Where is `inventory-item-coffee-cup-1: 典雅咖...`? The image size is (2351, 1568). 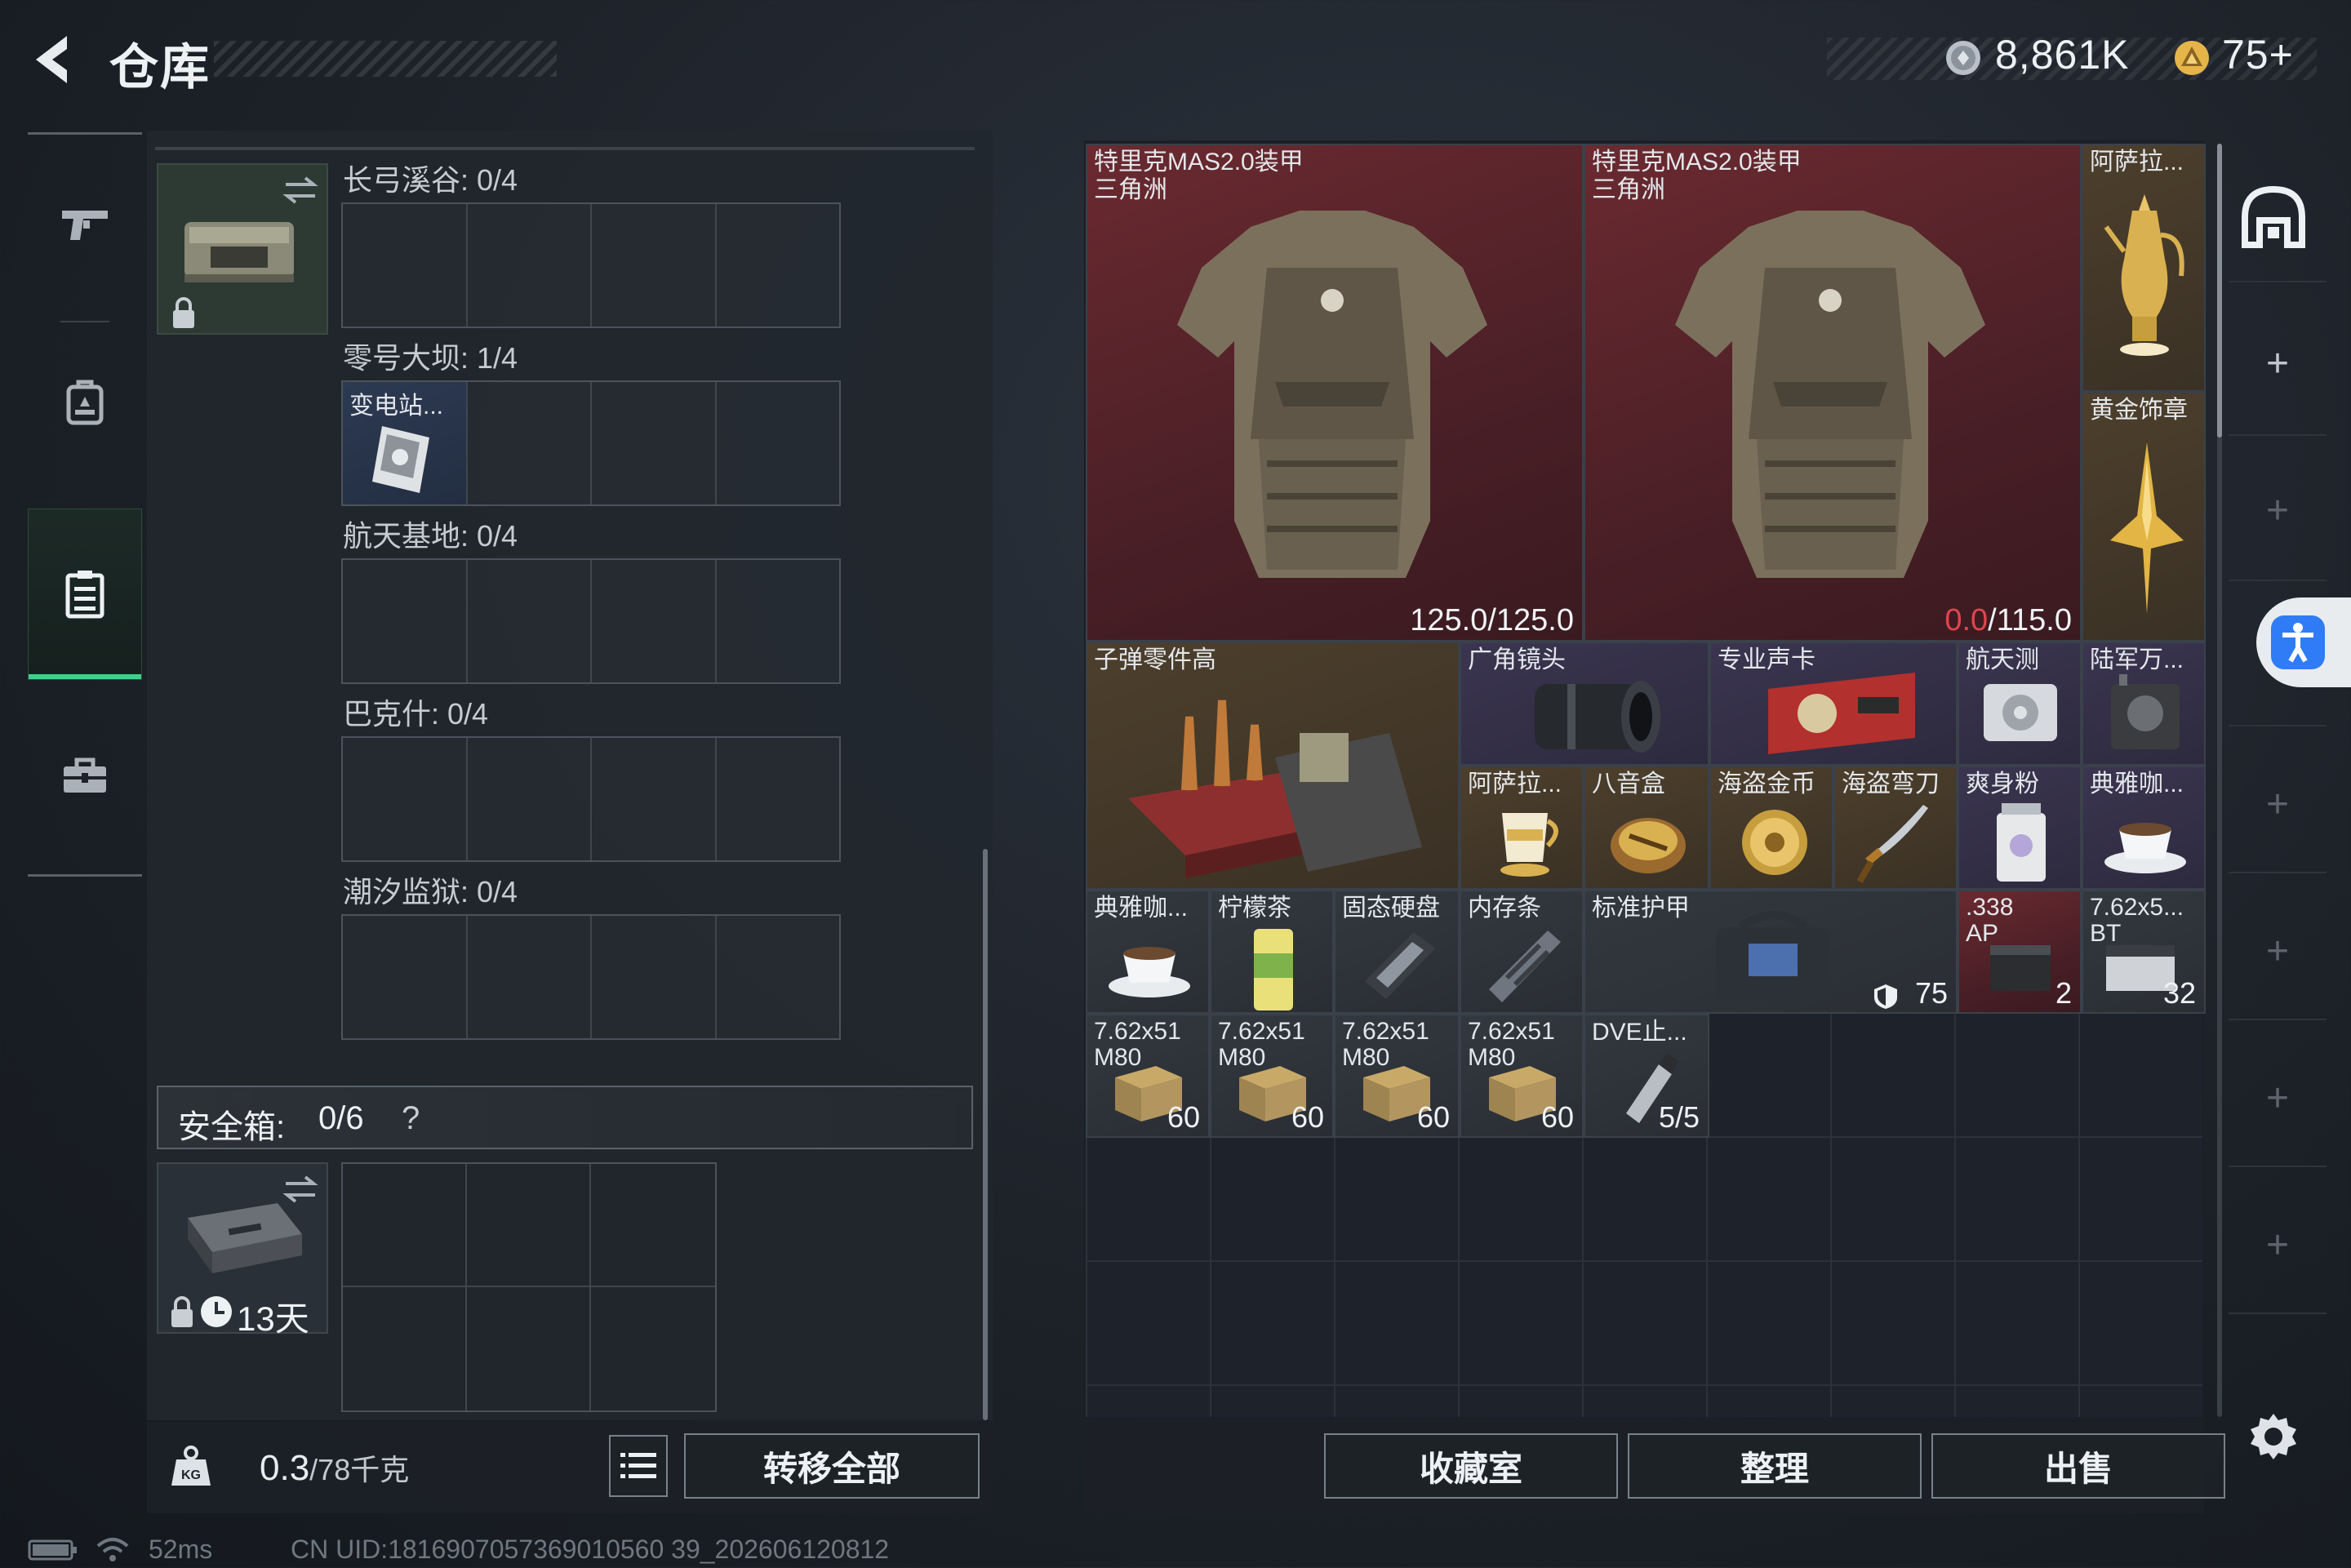
inventory-item-coffee-cup-1: 典雅咖... is located at coordinates (2144, 828).